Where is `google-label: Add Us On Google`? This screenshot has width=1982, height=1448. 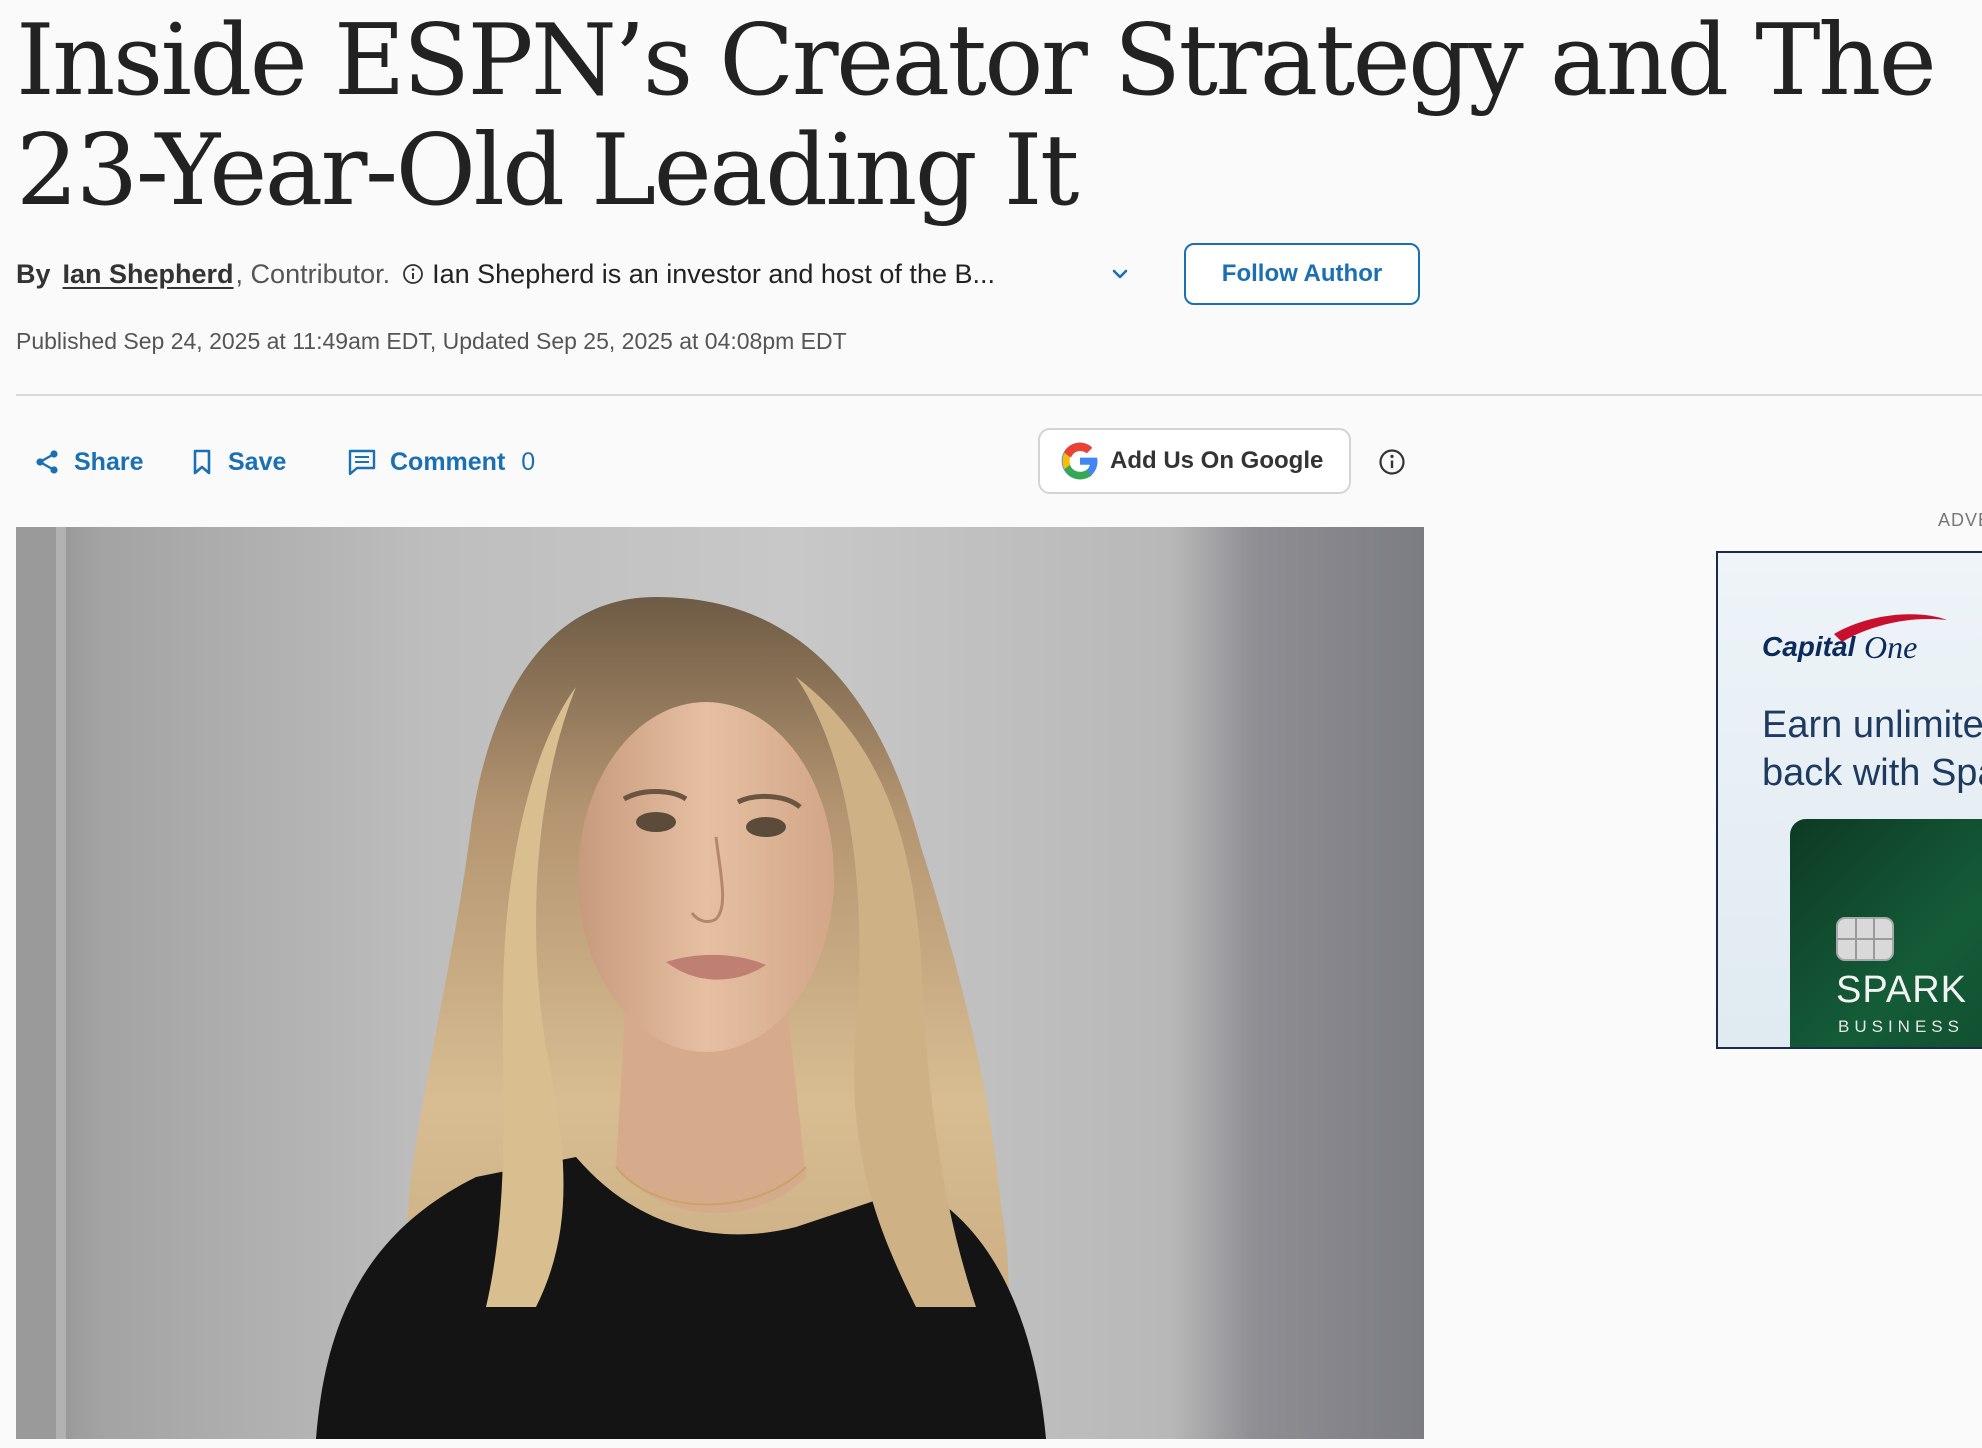
google-label: Add Us On Google is located at coordinates (1217, 460).